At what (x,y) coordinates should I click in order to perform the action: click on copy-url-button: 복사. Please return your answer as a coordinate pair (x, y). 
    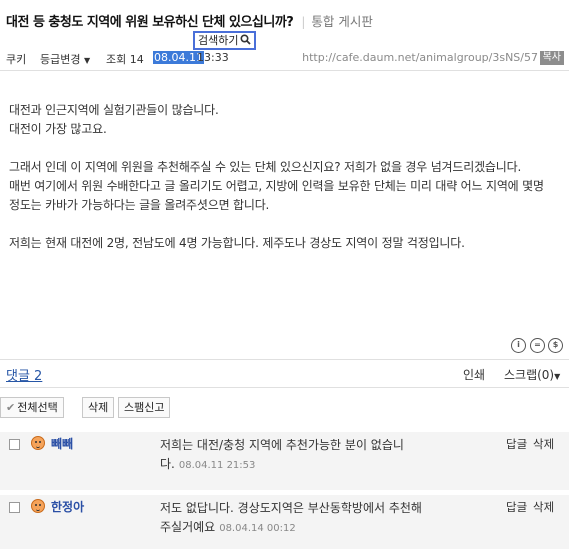
    Looking at the image, I should click on (551, 58).